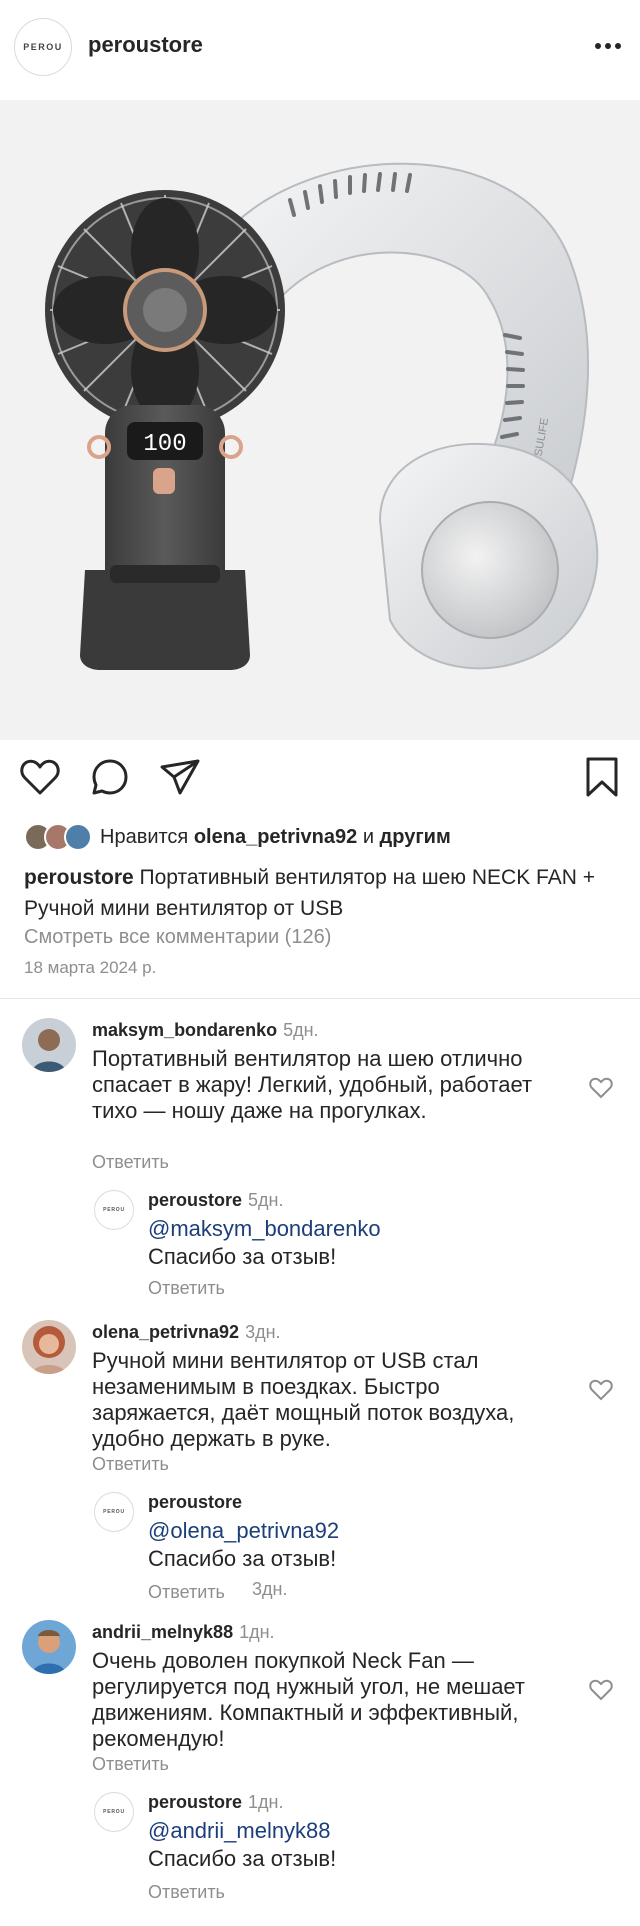 The height and width of the screenshot is (1926, 640). Describe the element at coordinates (270, 1589) in the screenshot. I see `reply-time: 3дн.` at that location.